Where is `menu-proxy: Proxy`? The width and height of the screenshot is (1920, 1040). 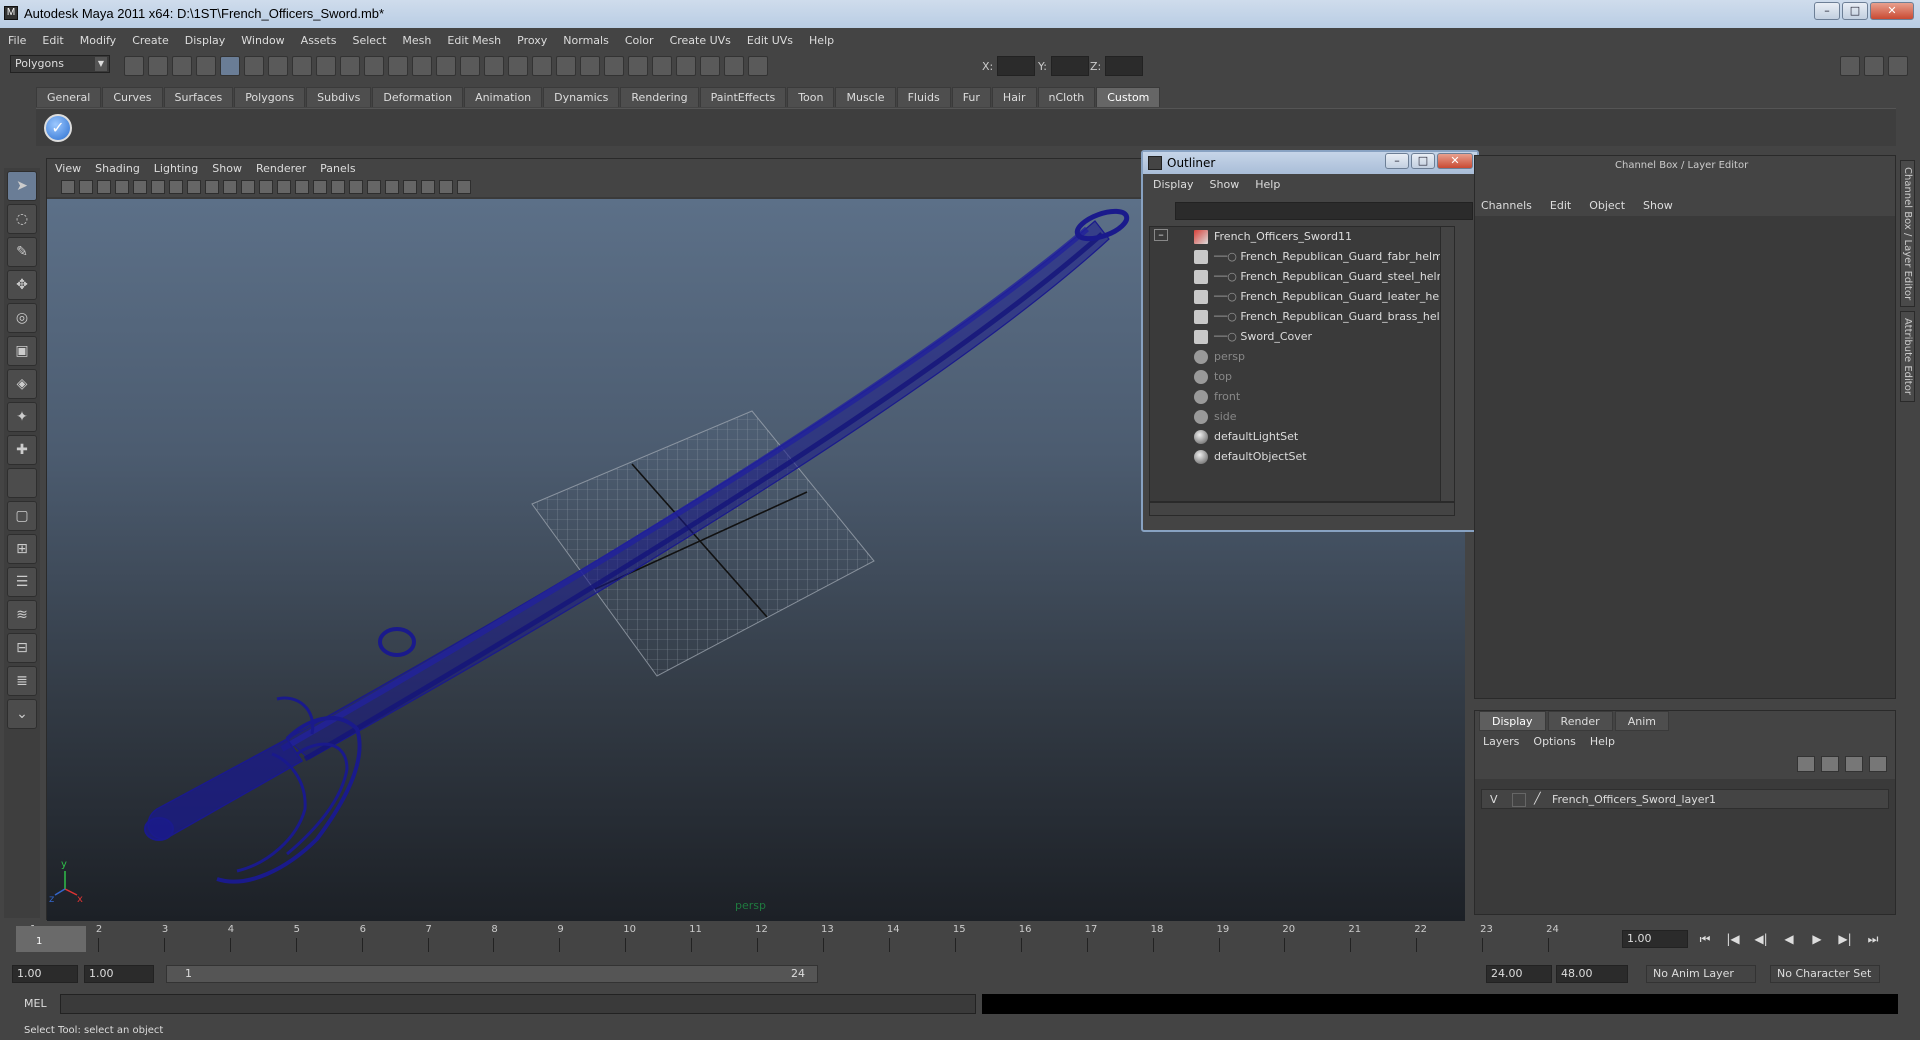 menu-proxy: Proxy is located at coordinates (532, 40).